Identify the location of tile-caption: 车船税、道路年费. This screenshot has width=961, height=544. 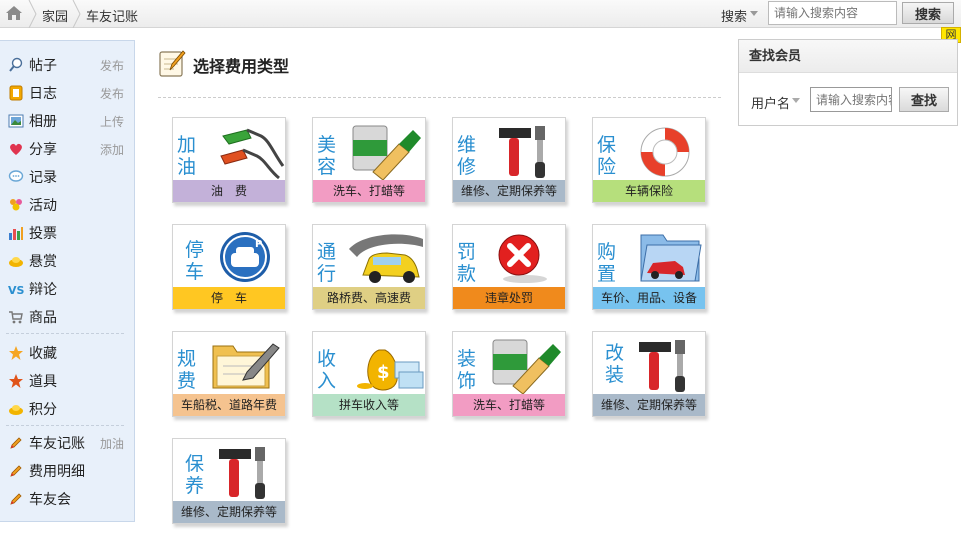
(229, 405).